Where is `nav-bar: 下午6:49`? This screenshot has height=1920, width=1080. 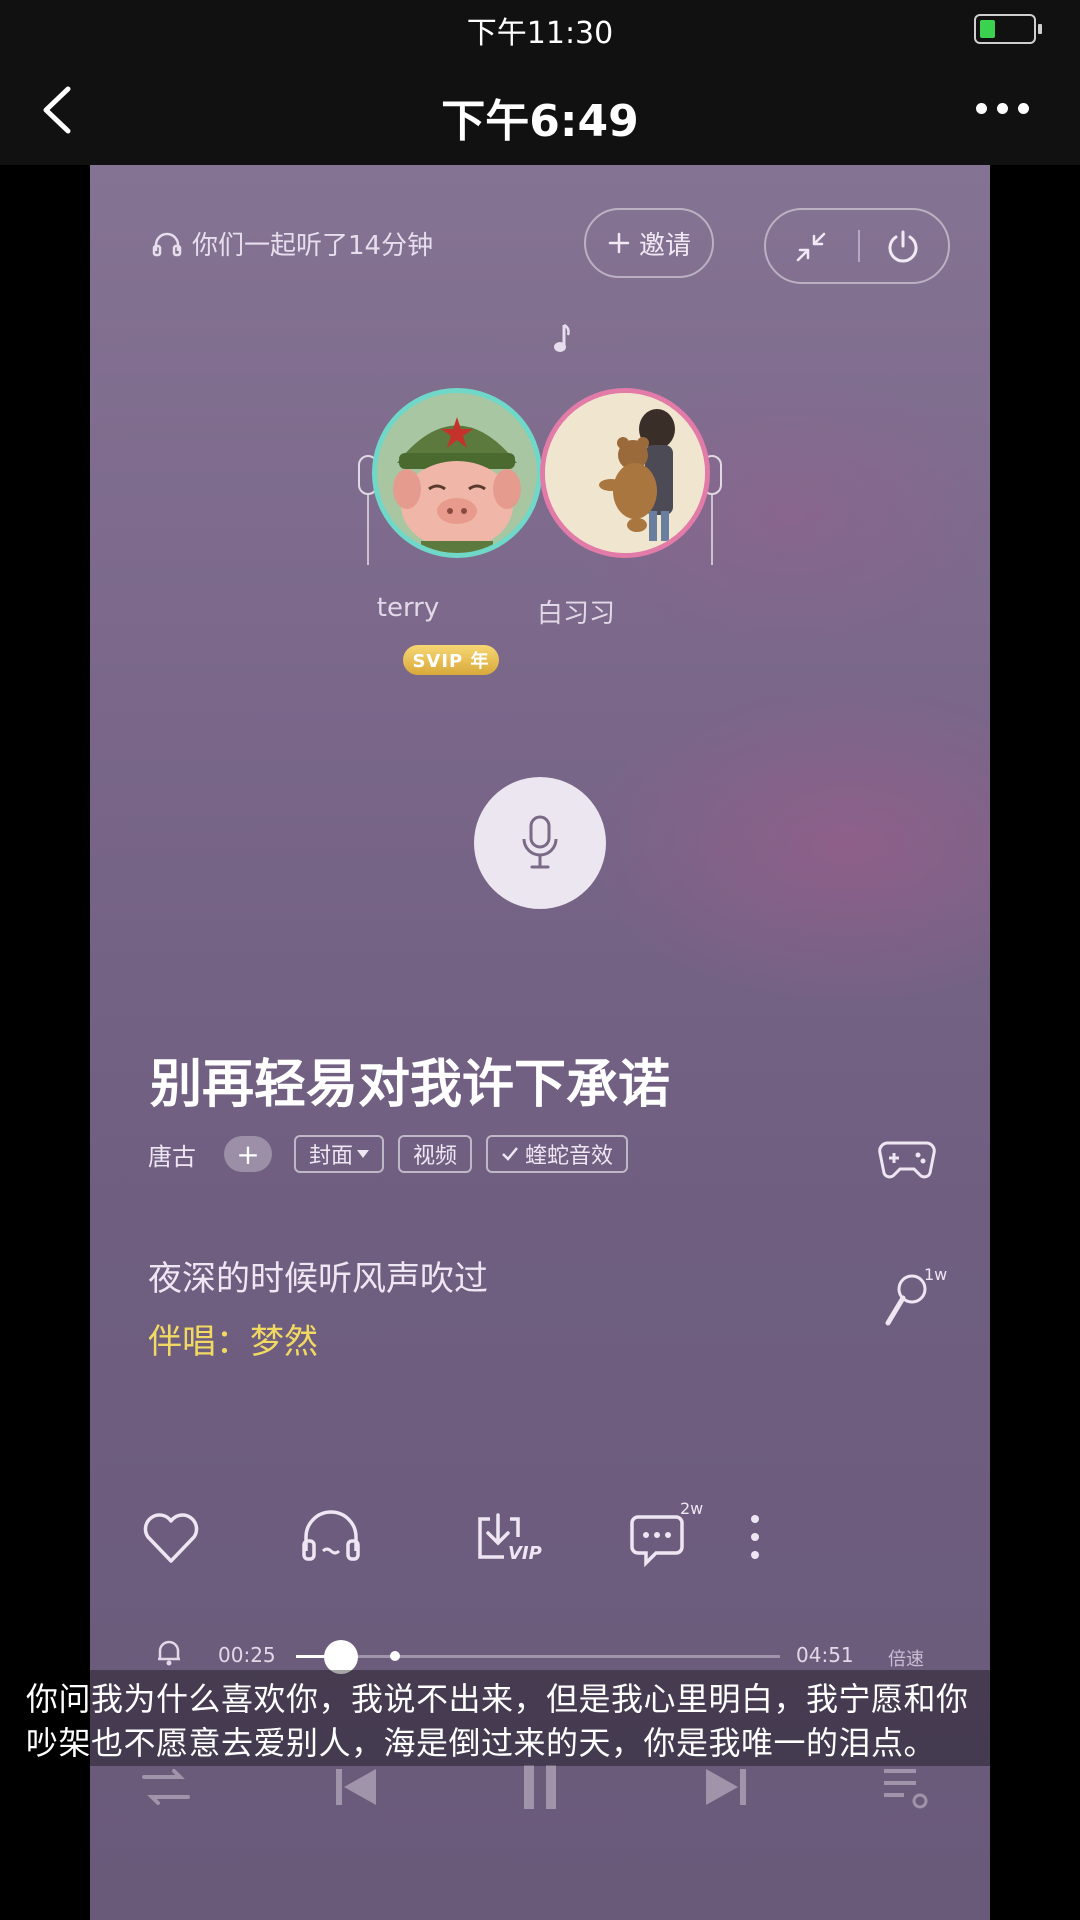
nav-bar: 下午6:49 is located at coordinates (540, 110).